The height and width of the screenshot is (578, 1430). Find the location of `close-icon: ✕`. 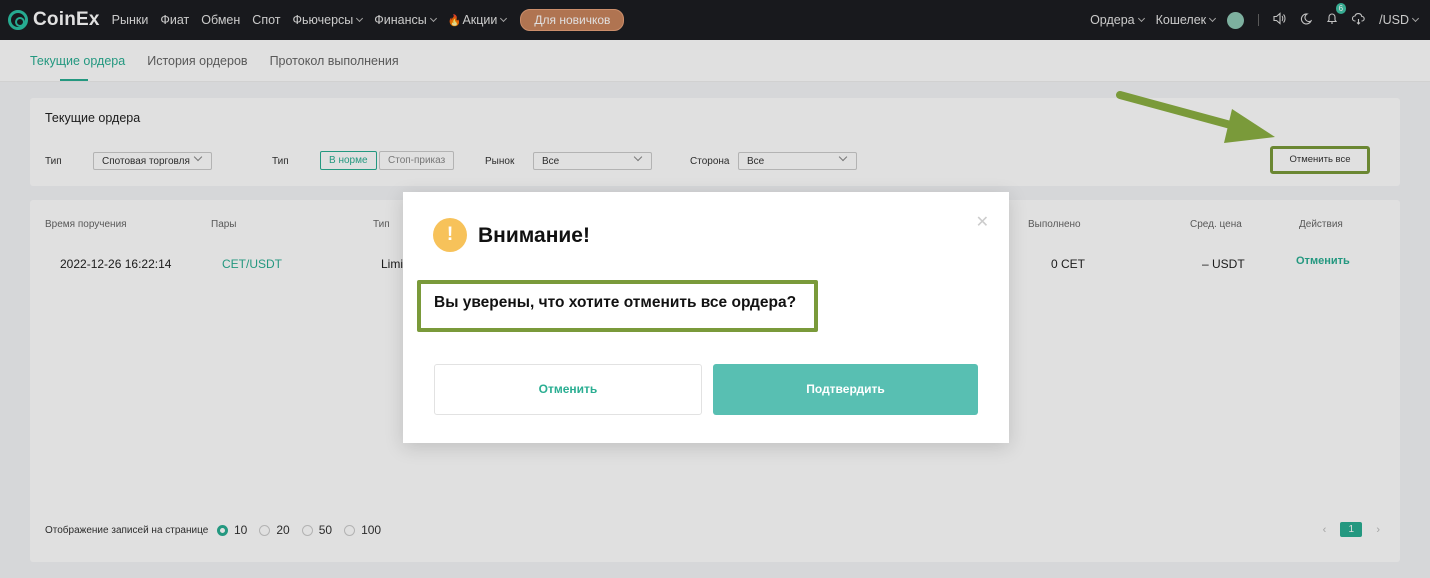

close-icon: ✕ is located at coordinates (982, 222).